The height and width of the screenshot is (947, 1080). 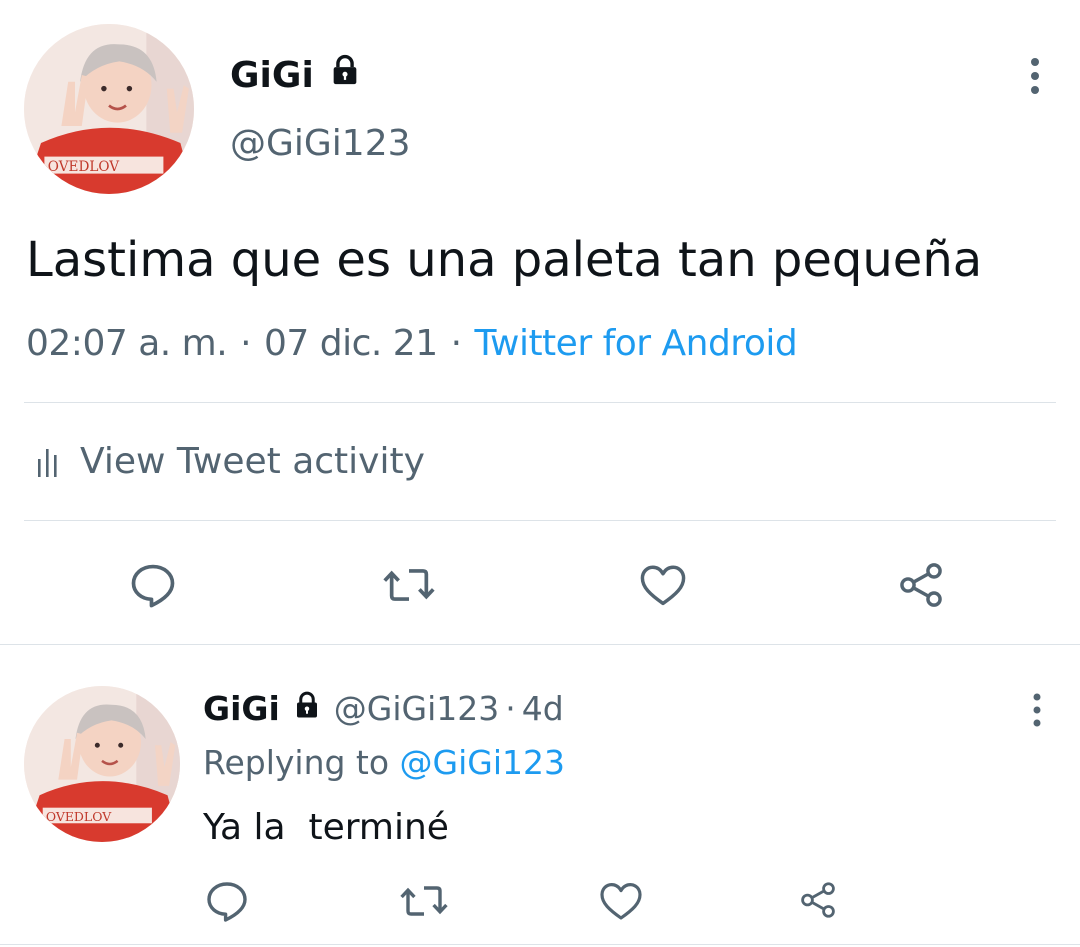 What do you see at coordinates (635, 343) in the screenshot?
I see `tweet-source-link: Twitter for Android` at bounding box center [635, 343].